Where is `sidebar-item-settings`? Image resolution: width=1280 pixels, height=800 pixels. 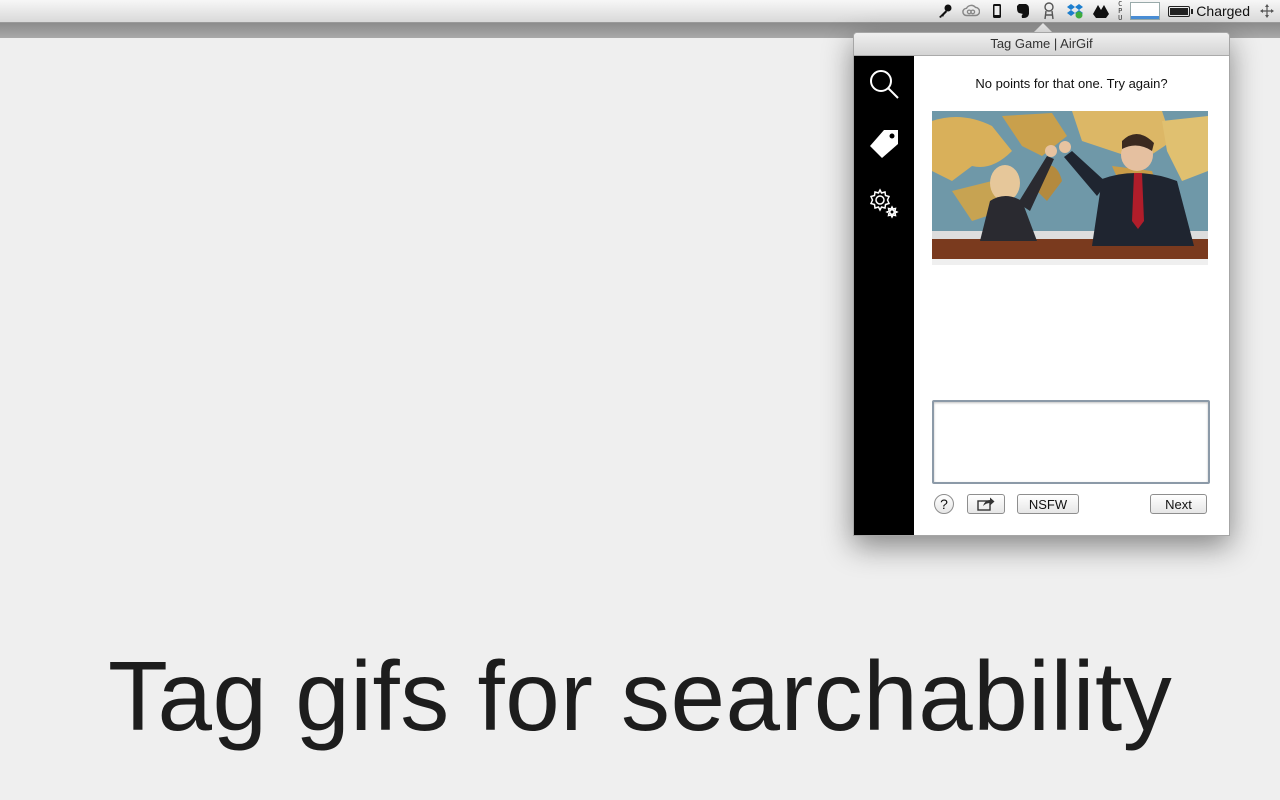
sidebar-item-settings is located at coordinates (884, 204).